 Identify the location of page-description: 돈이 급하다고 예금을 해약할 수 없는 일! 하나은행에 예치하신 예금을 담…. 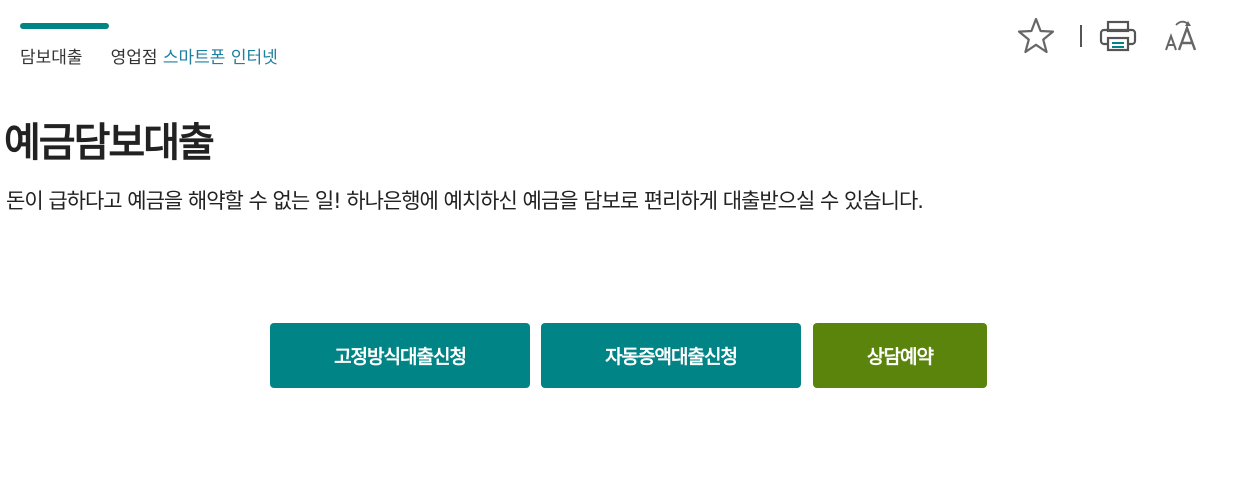
(465, 201).